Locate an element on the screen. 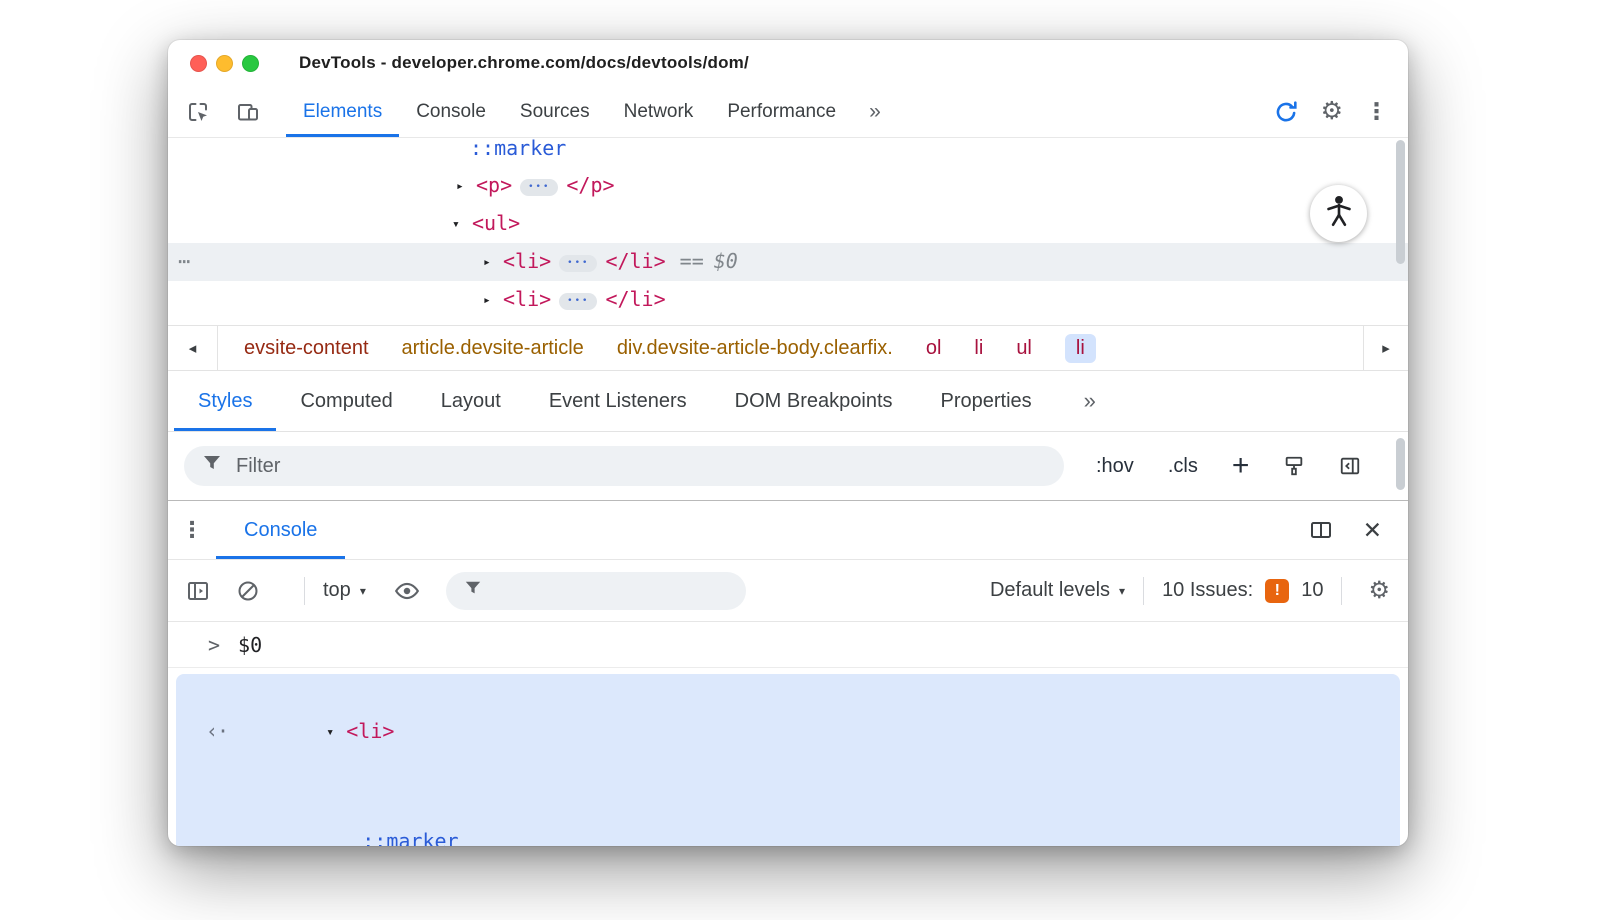 The width and height of the screenshot is (1600, 920). minimize-window-button is located at coordinates (224, 63).